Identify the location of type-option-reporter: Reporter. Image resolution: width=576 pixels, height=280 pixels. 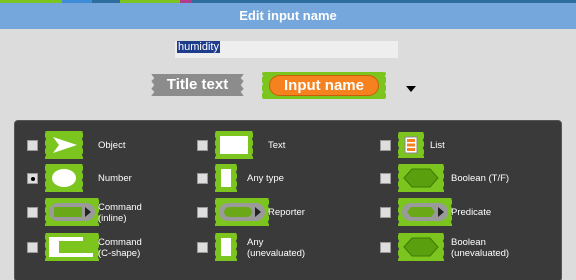
(279, 213).